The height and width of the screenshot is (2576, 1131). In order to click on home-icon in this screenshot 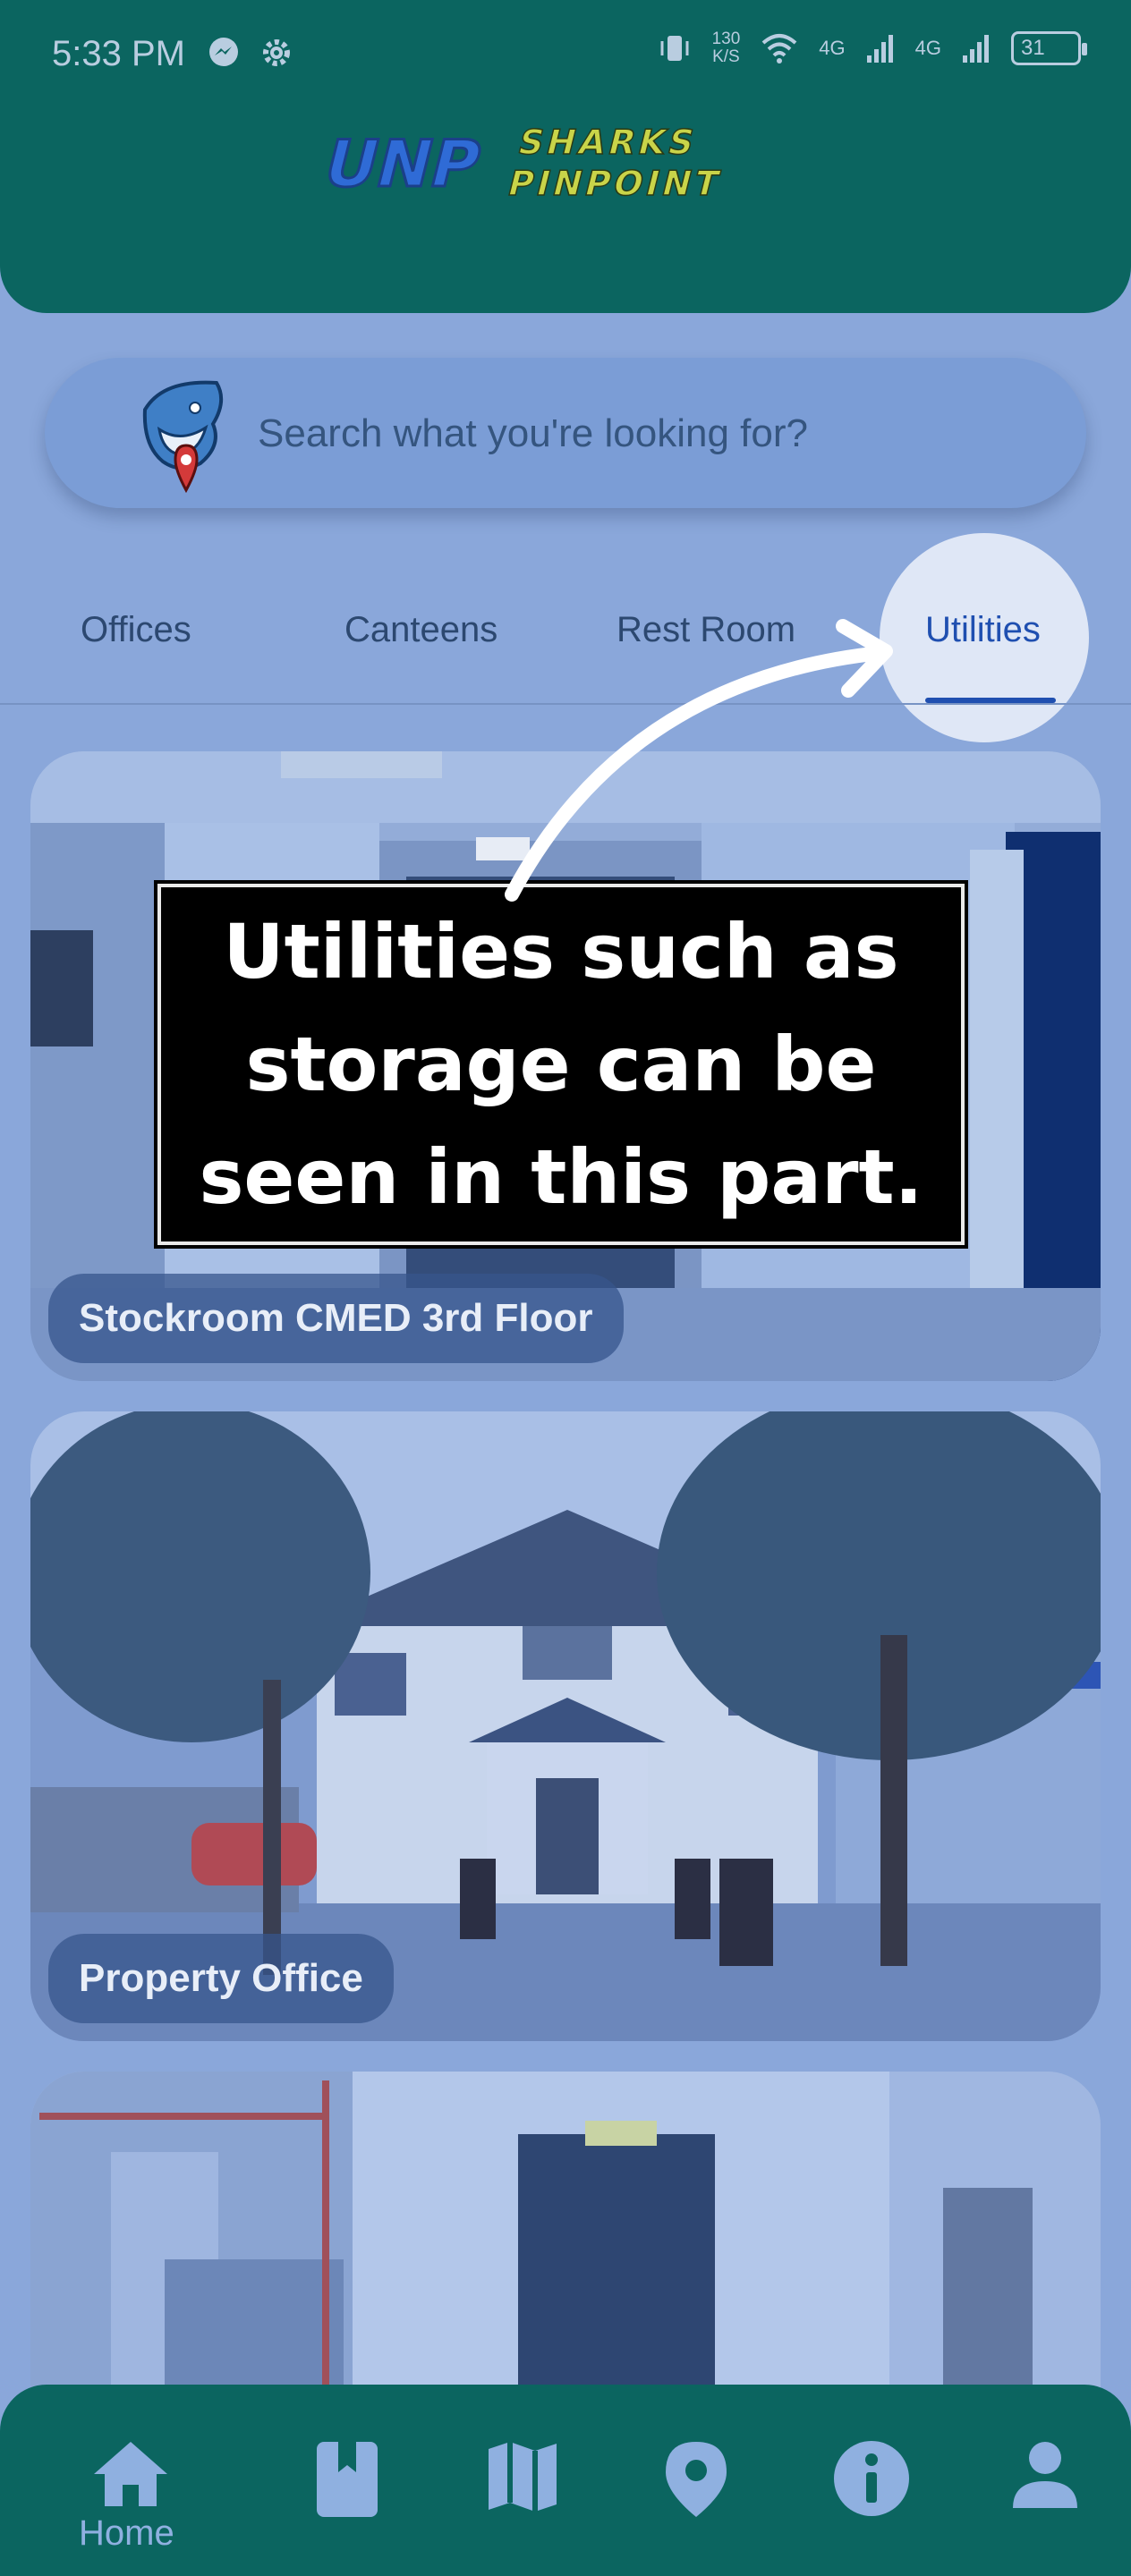, I will do `click(130, 2474)`.